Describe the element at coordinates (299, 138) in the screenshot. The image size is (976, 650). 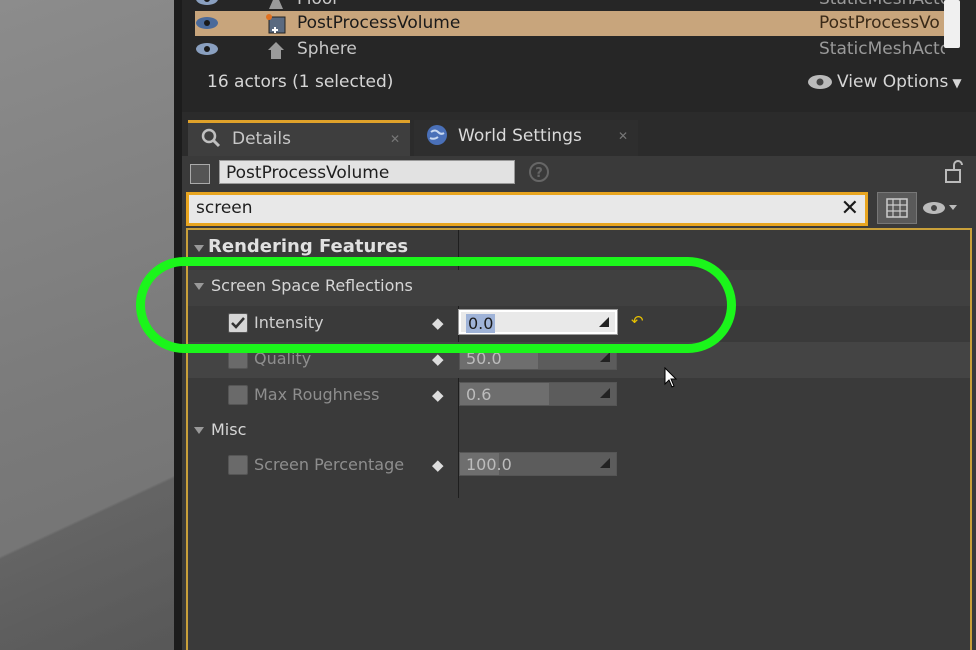
I see `tab-details: Details ✕` at that location.